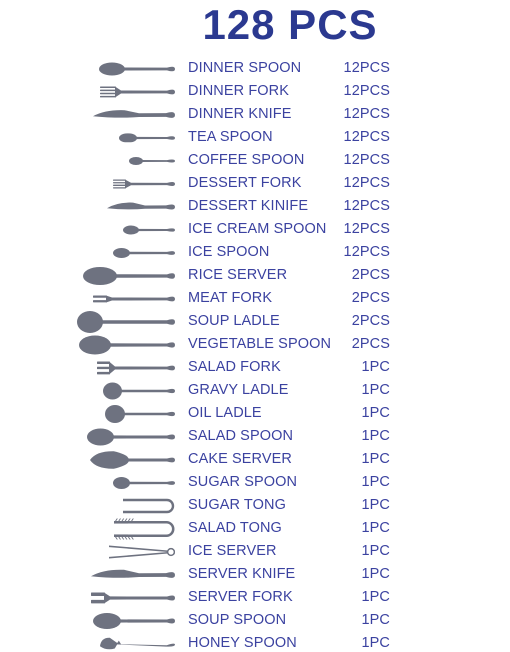  Describe the element at coordinates (235, 528) in the screenshot. I see `cutlery-item-label: SALAD TONG` at that location.